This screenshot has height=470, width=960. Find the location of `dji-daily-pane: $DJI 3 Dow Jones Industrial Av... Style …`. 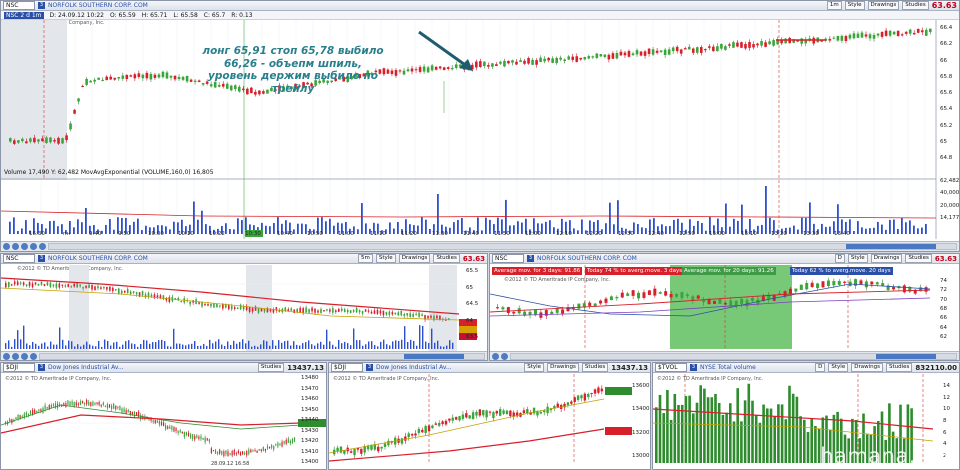

dji-daily-pane: $DJI 3 Dow Jones Industrial Av... Style … is located at coordinates (489, 416).